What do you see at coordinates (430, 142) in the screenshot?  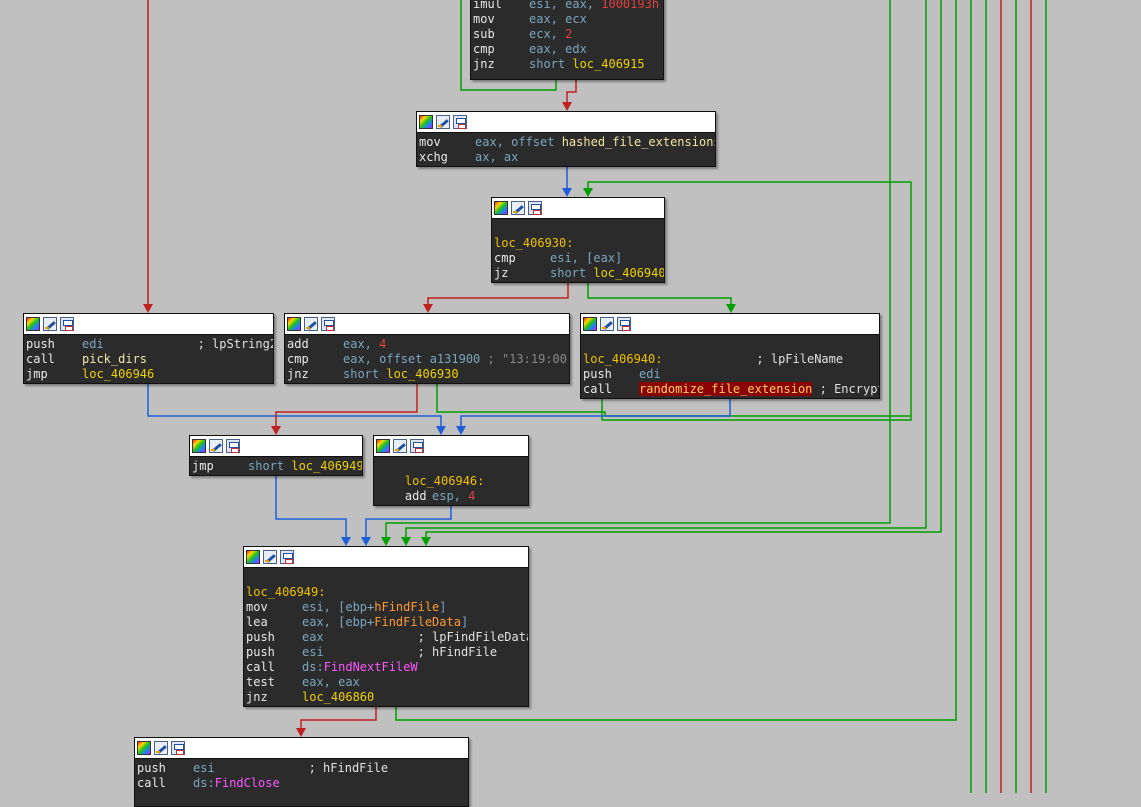 I see `asm-mnemonic: mov` at bounding box center [430, 142].